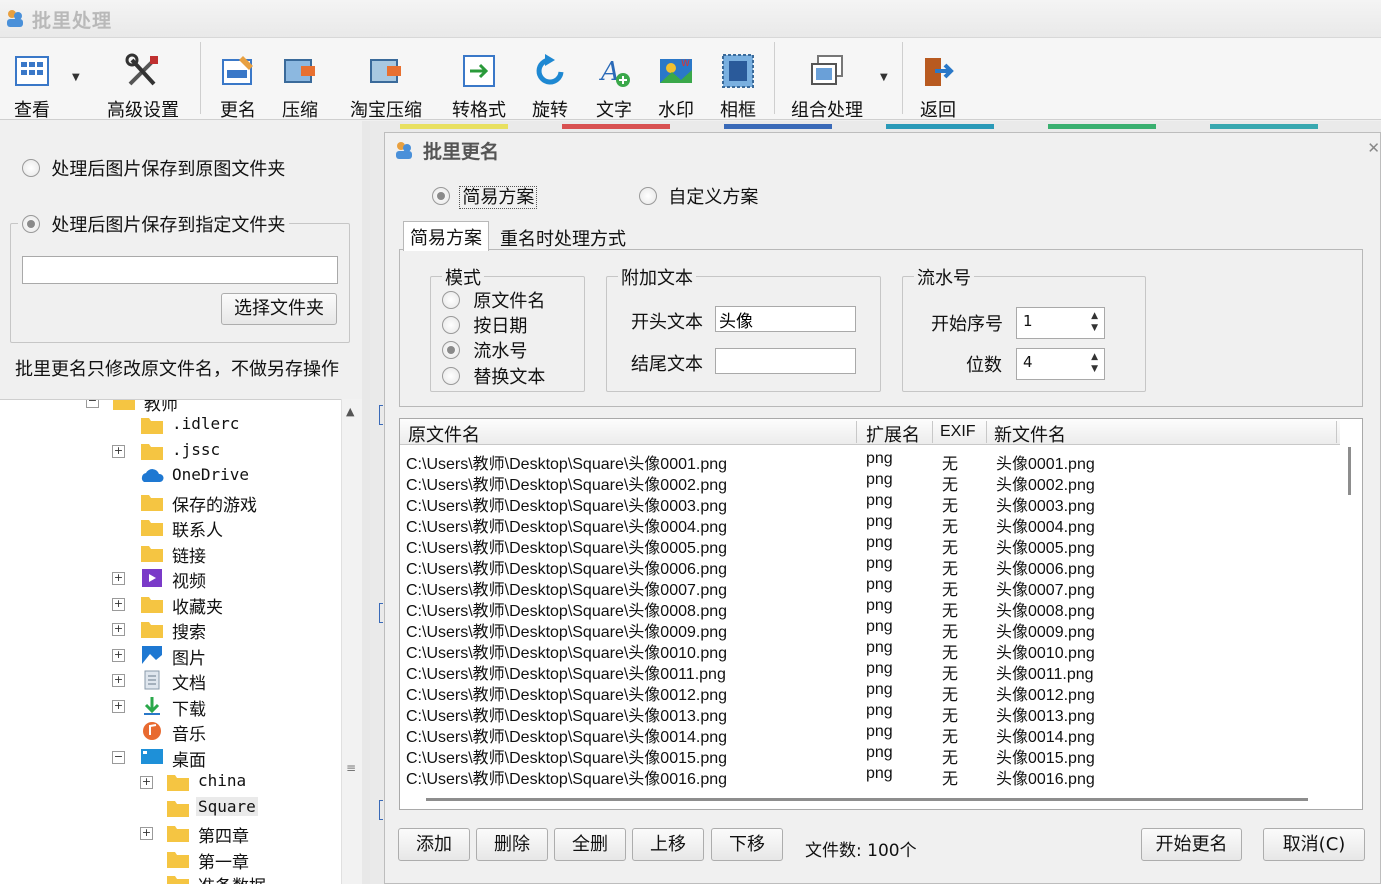 This screenshot has height=884, width=1381. What do you see at coordinates (170, 630) in the screenshot?
I see `tree-item: + 搜索` at bounding box center [170, 630].